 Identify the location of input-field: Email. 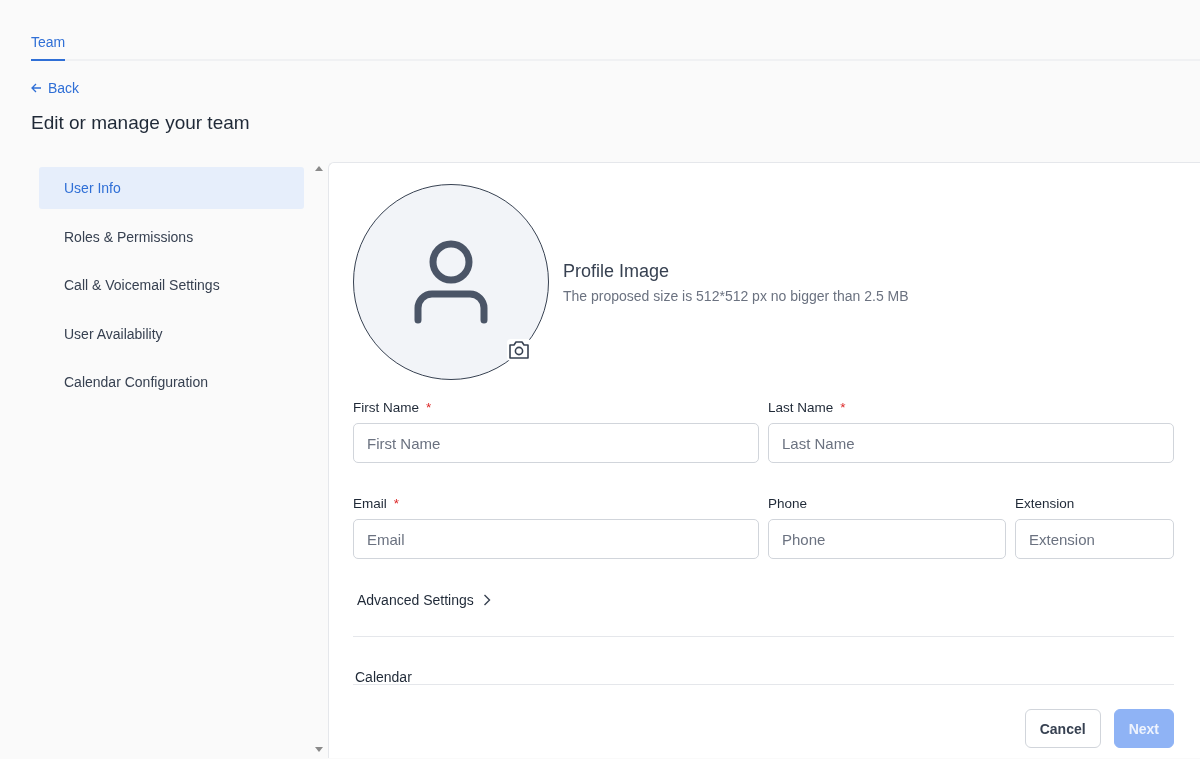
(556, 539).